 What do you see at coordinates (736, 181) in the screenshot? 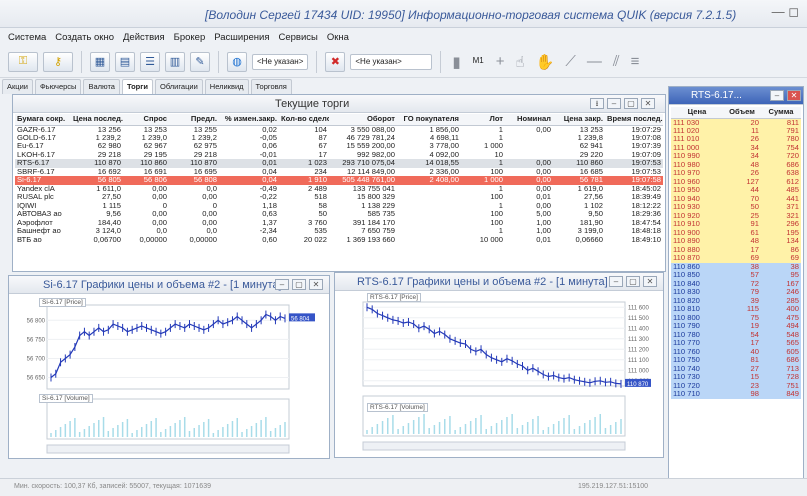
I see `ask-row: 110 960 127 612` at bounding box center [736, 181].